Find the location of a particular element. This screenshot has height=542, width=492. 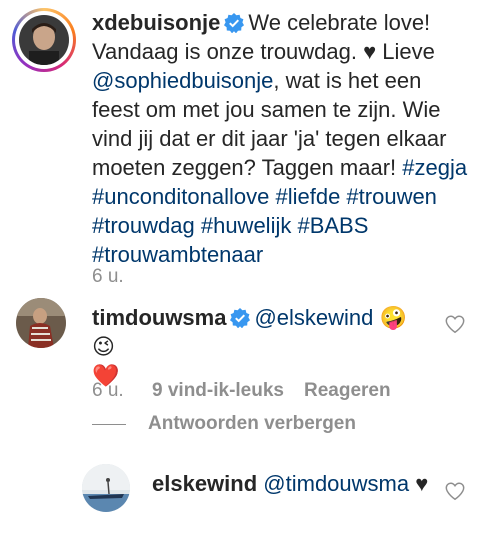

avatar-photo-xdebuisonje is located at coordinates (44, 40).